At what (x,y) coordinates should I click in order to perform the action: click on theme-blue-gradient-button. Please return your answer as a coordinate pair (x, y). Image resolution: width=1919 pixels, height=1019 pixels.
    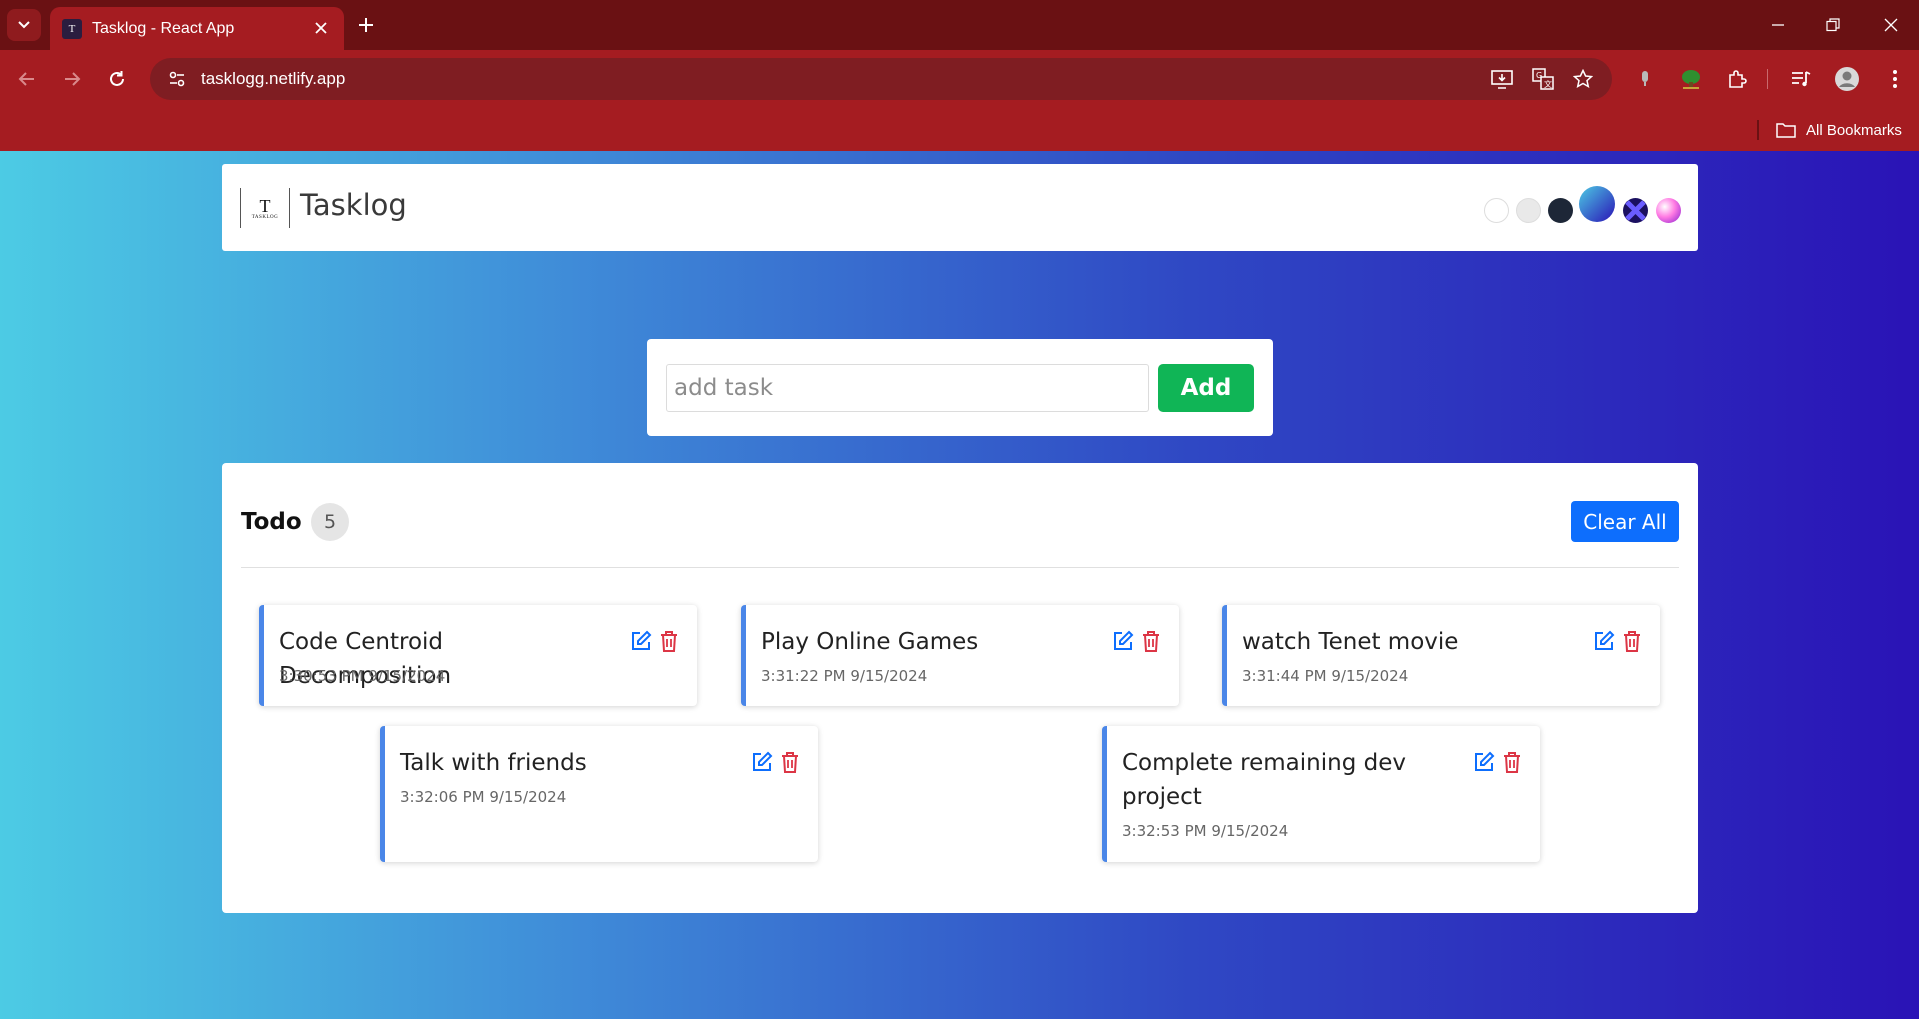
    Looking at the image, I should click on (1597, 204).